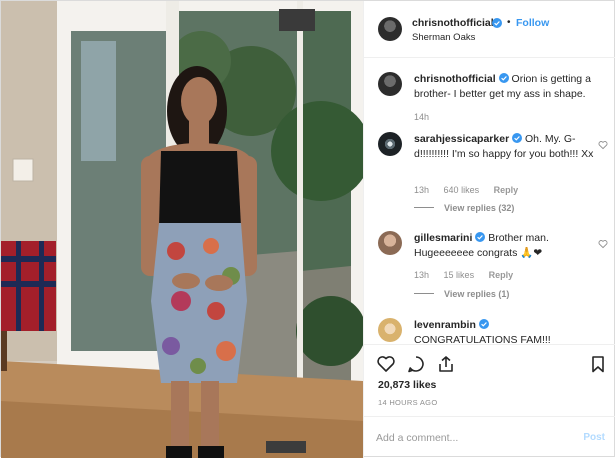  What do you see at coordinates (482, 339) in the screenshot?
I see `comment-text: CONGRATULATIONS FAM!!!` at bounding box center [482, 339].